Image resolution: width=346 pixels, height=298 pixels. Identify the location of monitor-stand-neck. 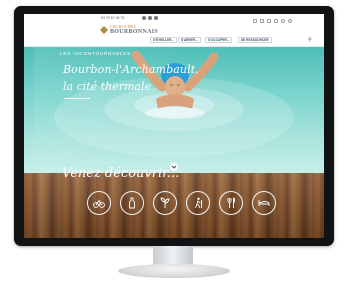
(173, 256).